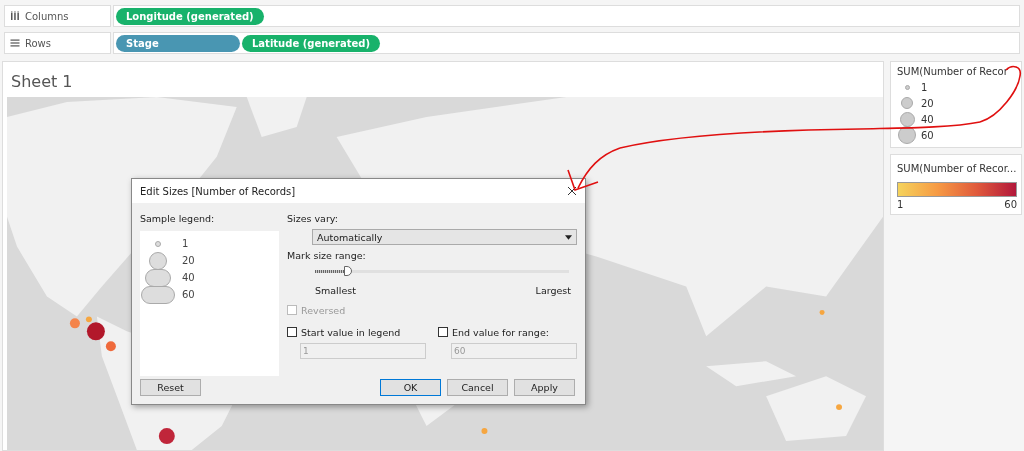  Describe the element at coordinates (477, 387) in the screenshot. I see `dialog-button: Cancel` at that location.